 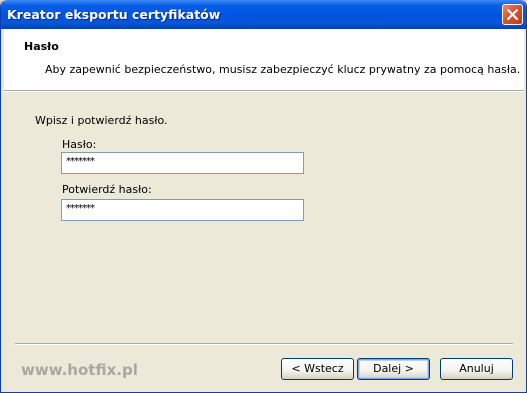 What do you see at coordinates (393, 369) in the screenshot?
I see `next-button: Dalej >` at bounding box center [393, 369].